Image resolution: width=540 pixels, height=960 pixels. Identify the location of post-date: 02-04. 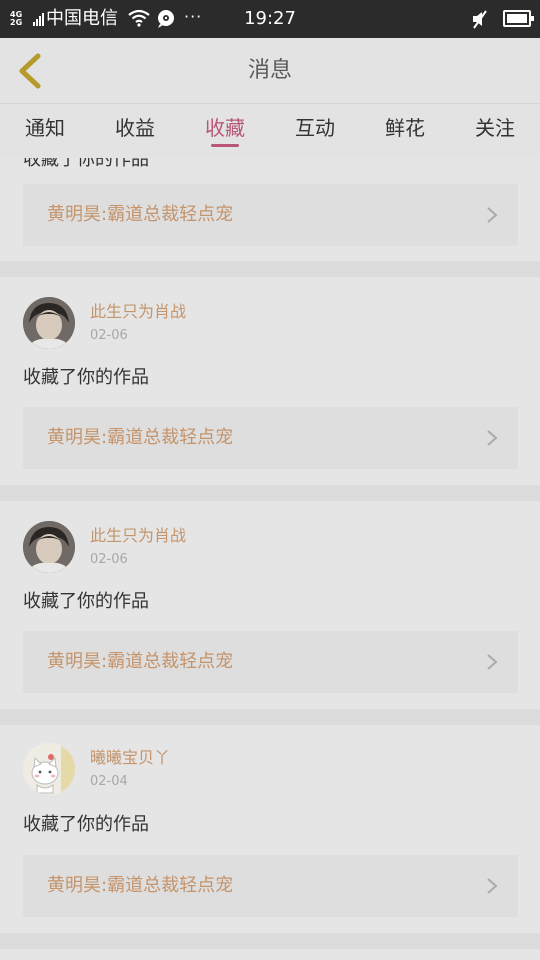
(109, 781).